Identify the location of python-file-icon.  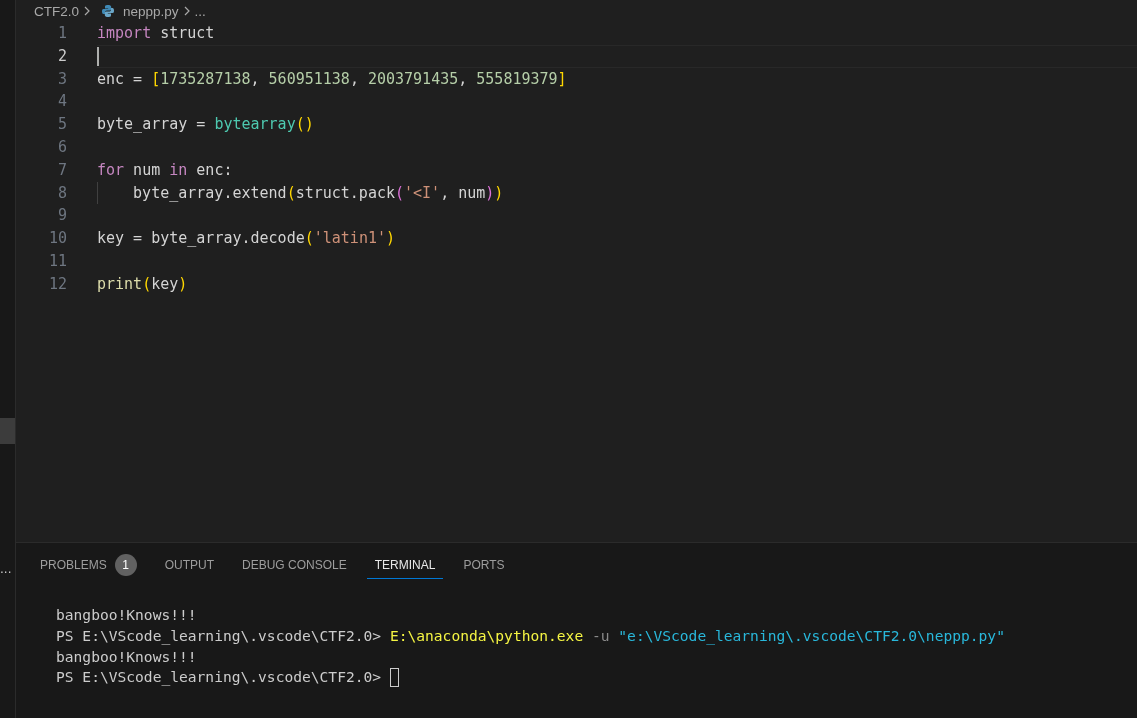
(108, 11).